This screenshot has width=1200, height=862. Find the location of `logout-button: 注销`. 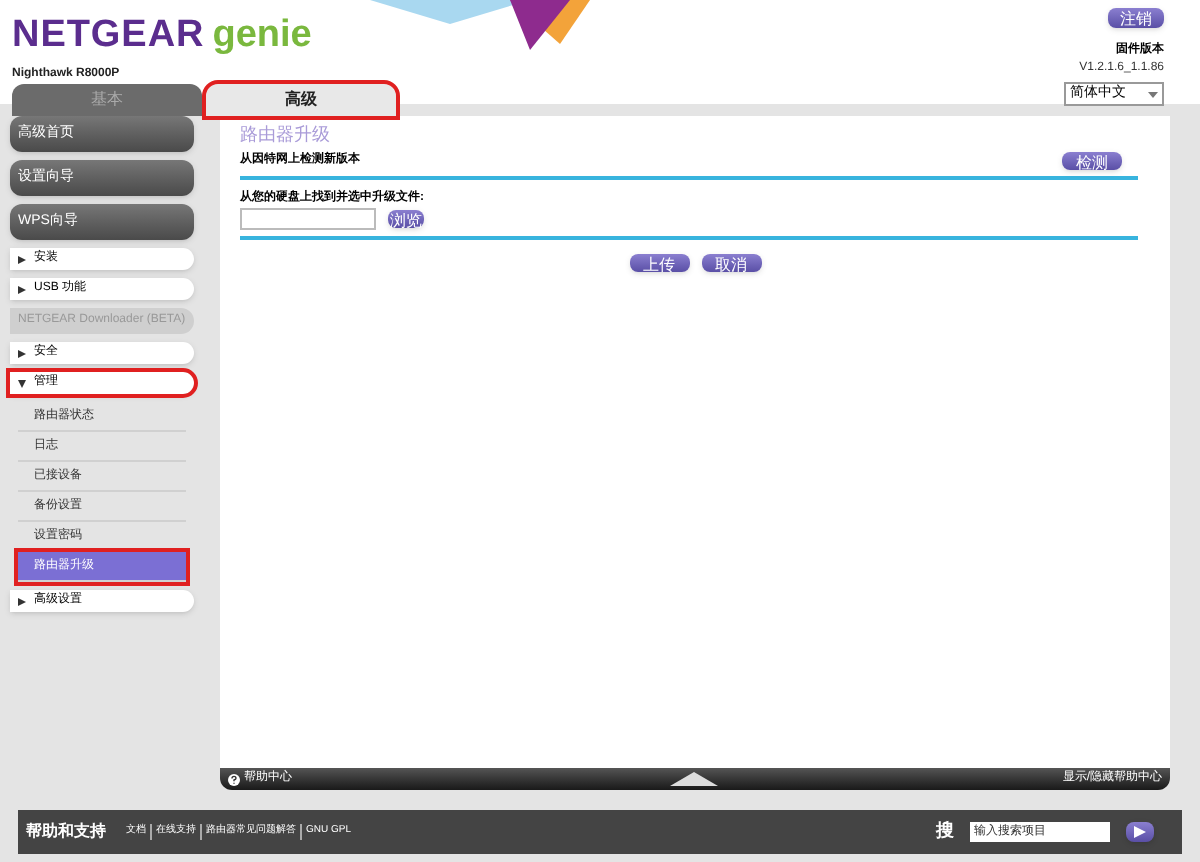

logout-button: 注销 is located at coordinates (1136, 18).